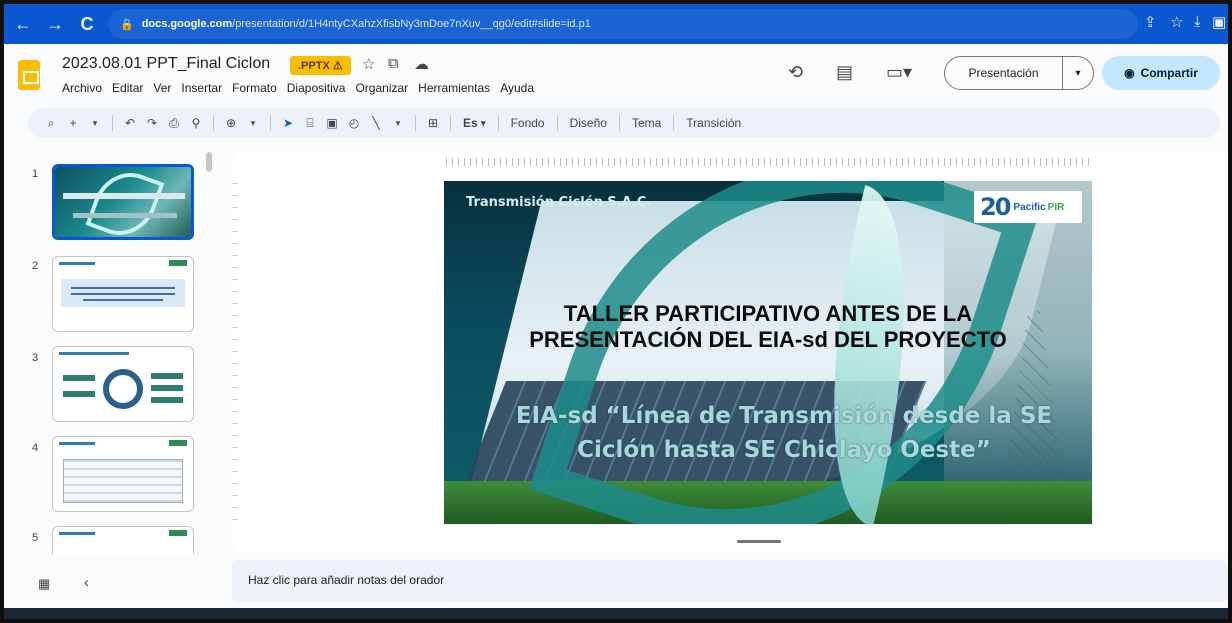 The image size is (1232, 623). Describe the element at coordinates (995, 207) in the screenshot. I see `logo-anniversary-number: 20` at that location.